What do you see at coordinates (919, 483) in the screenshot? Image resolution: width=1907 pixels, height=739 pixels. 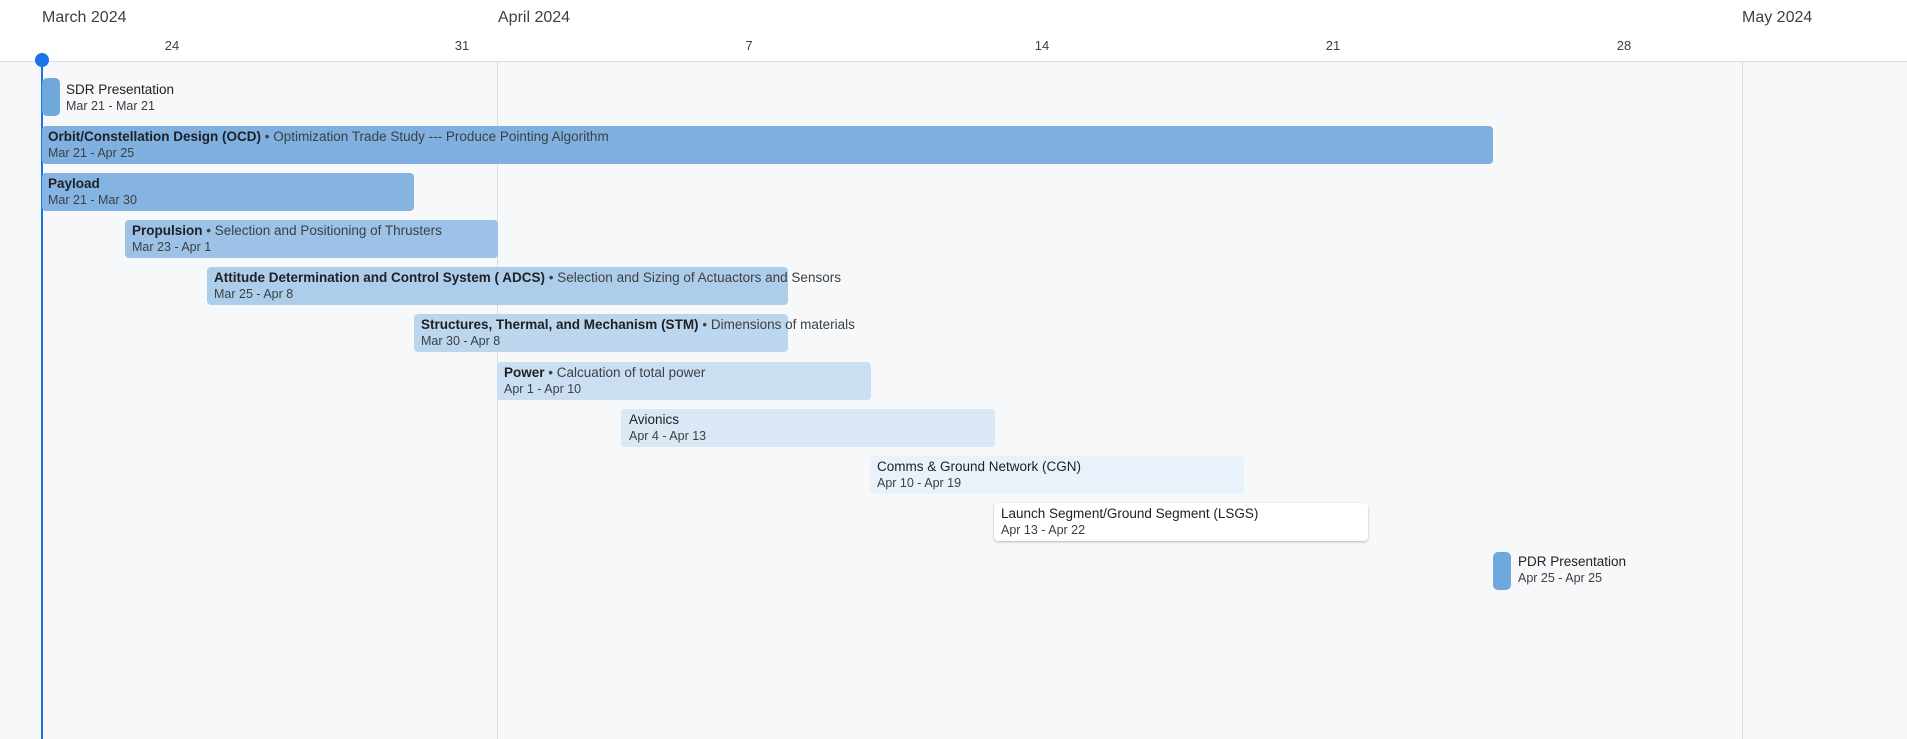 I see `task-dates: Apr 10 - Apr 19` at bounding box center [919, 483].